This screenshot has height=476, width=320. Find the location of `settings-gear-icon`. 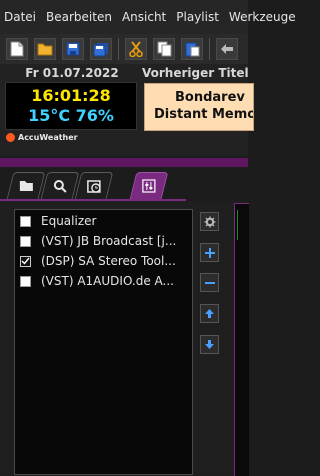

settings-gear-icon is located at coordinates (209, 221).